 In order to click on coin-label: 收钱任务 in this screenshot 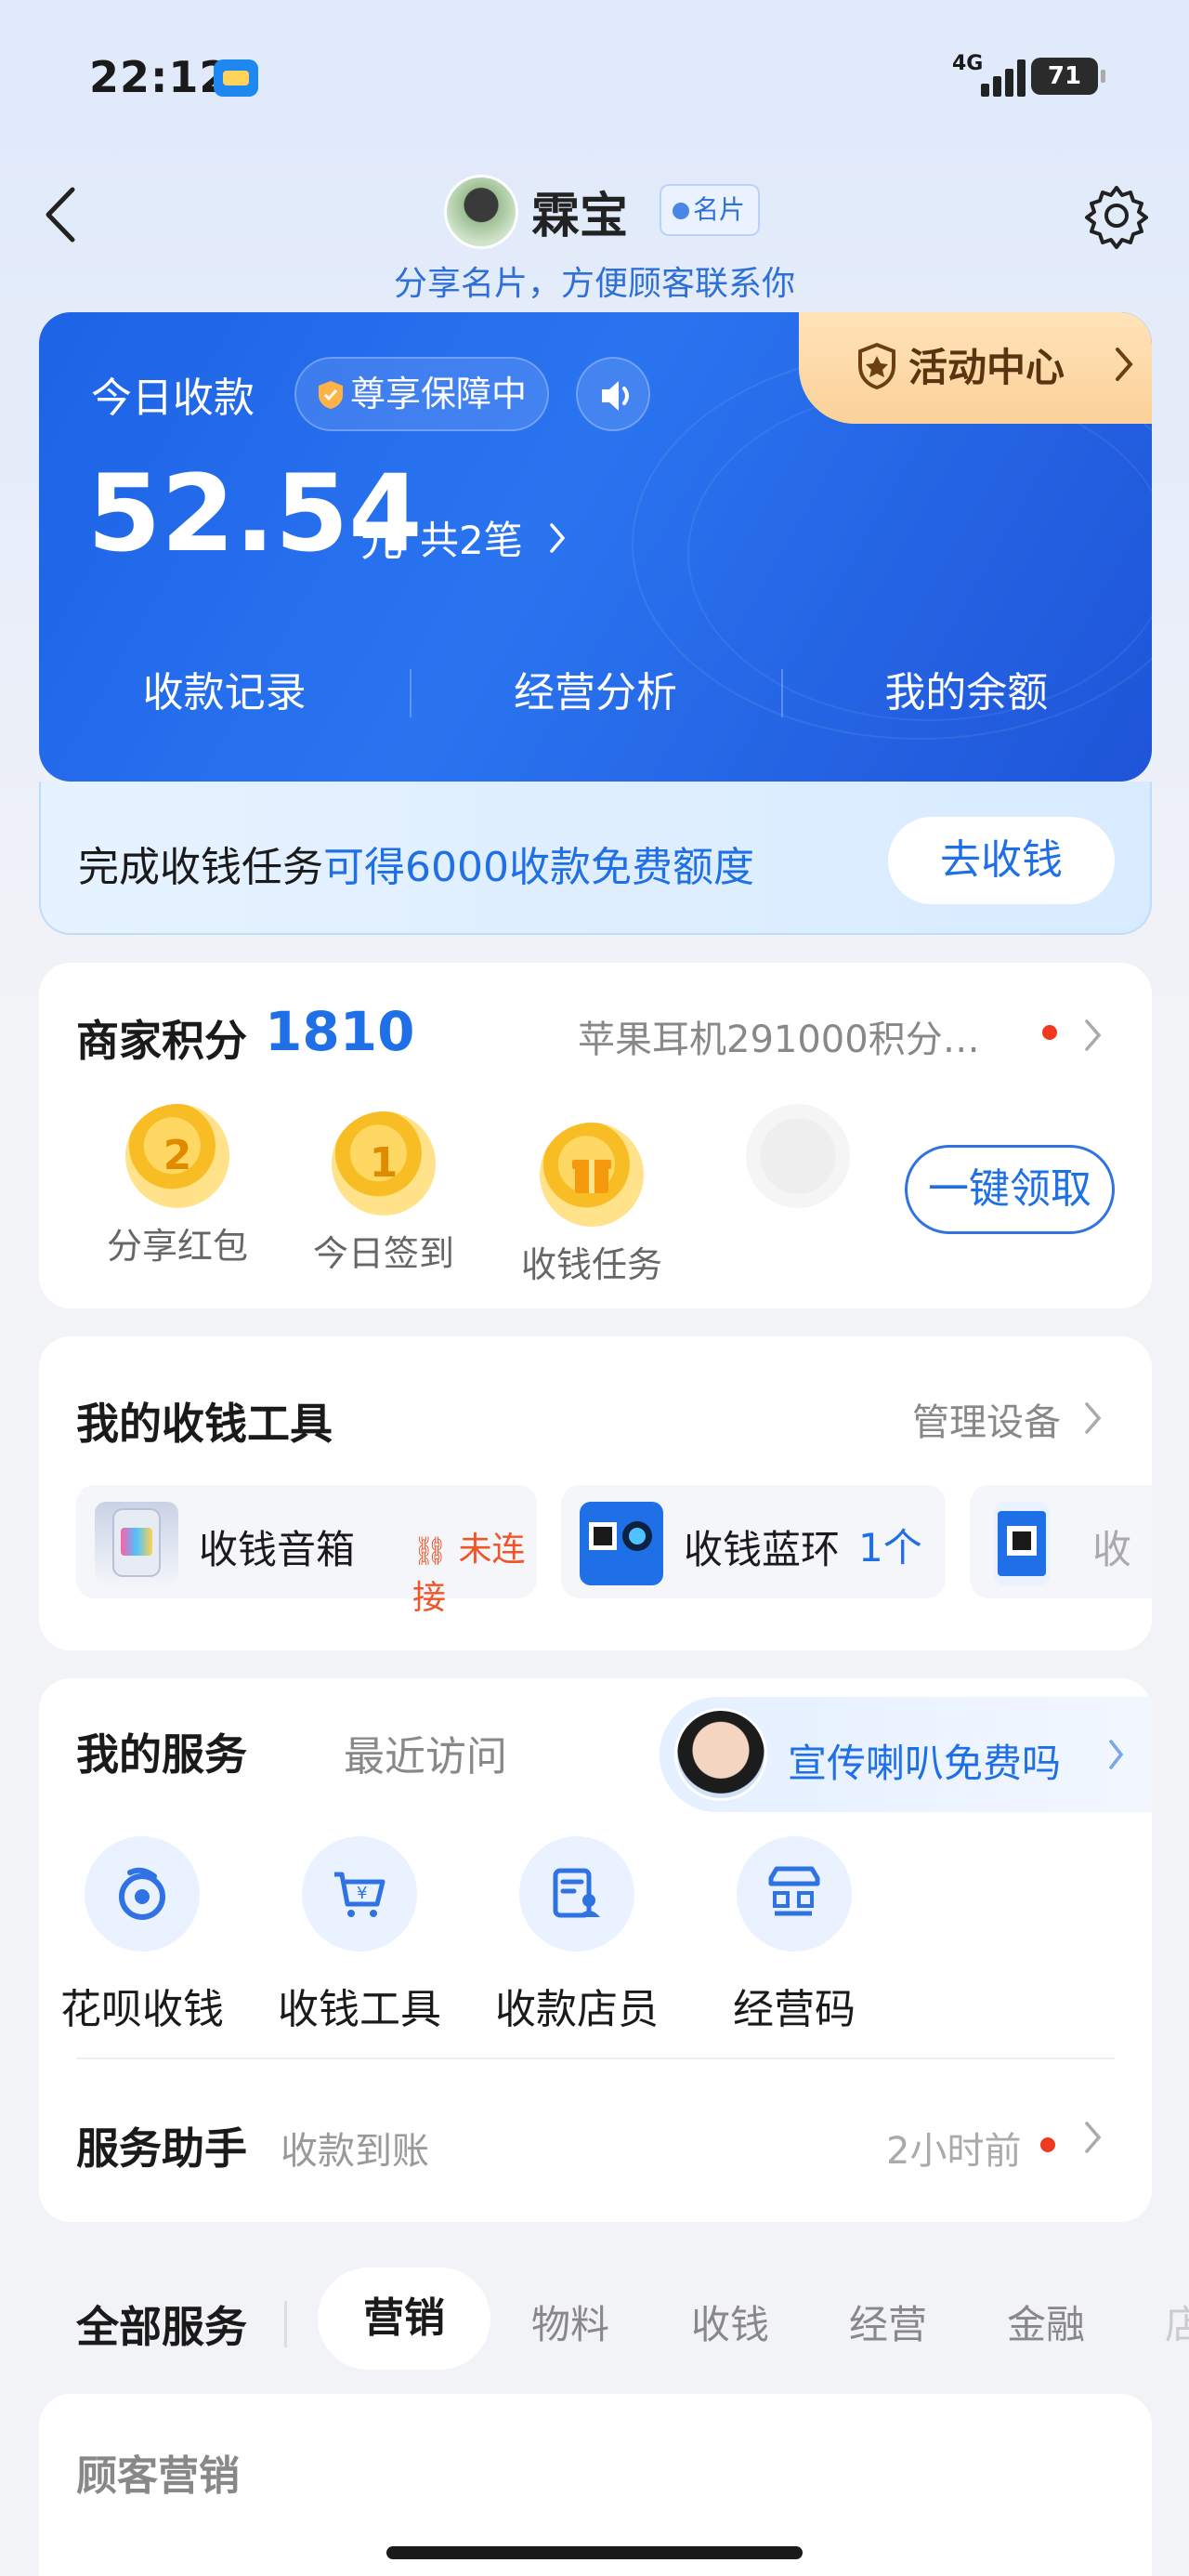, I will do `click(591, 1264)`.